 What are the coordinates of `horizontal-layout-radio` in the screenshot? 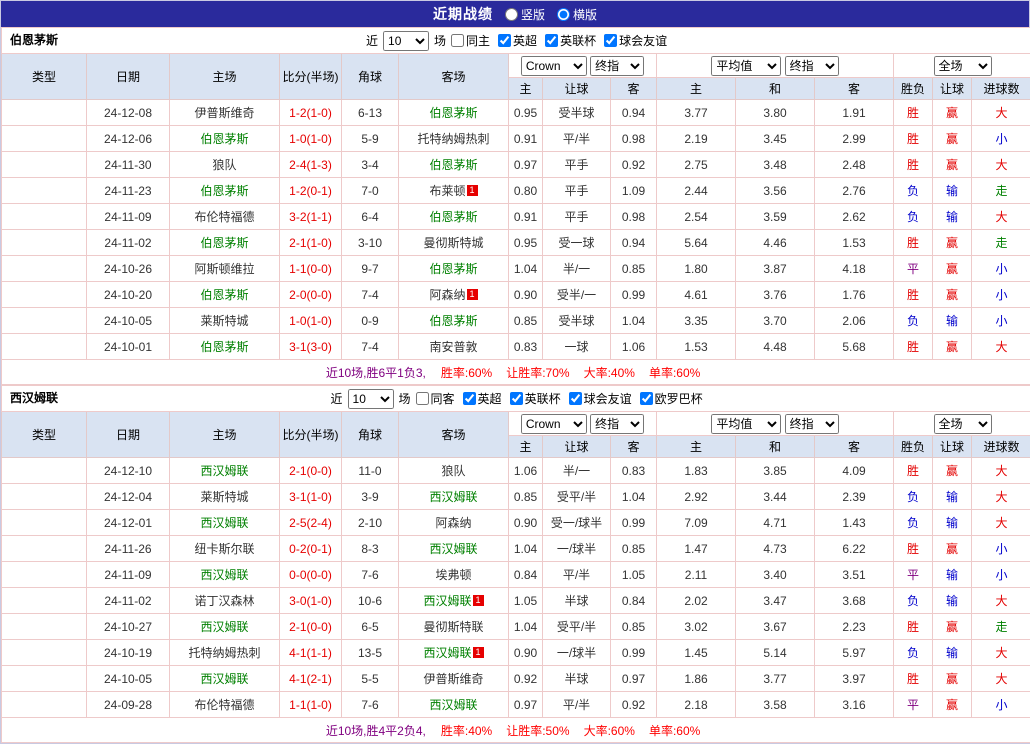 It's located at (563, 14).